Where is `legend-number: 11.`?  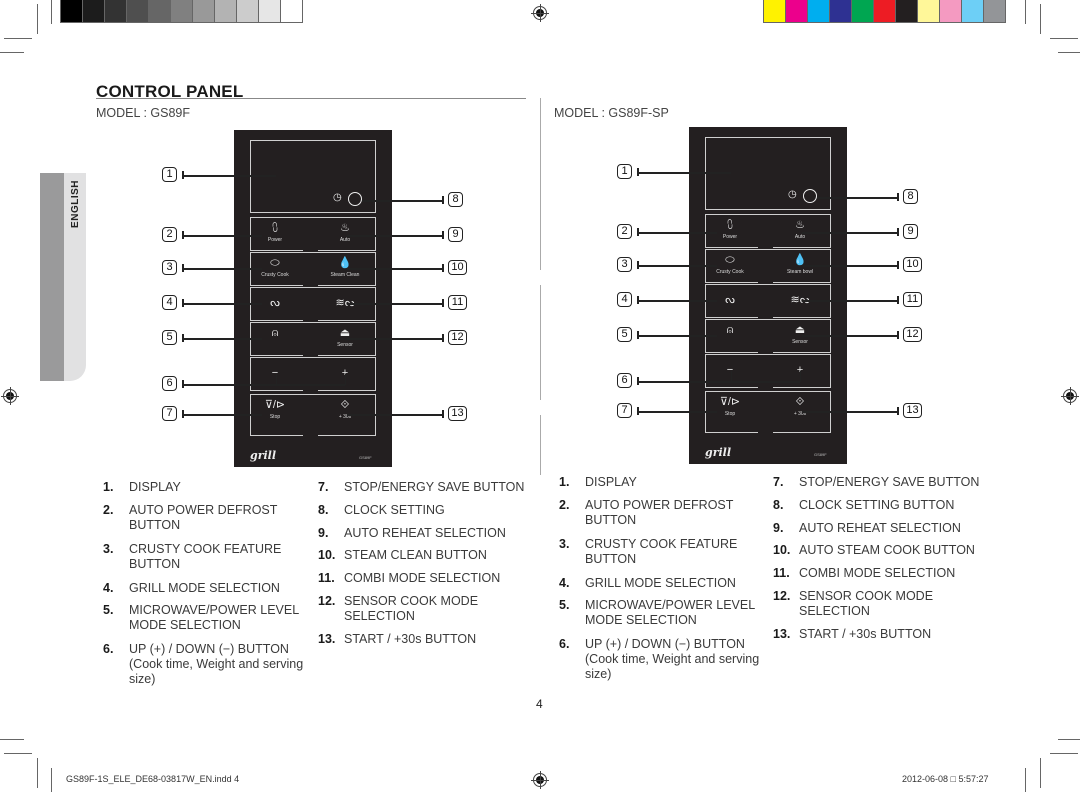 legend-number: 11. is located at coordinates (326, 578).